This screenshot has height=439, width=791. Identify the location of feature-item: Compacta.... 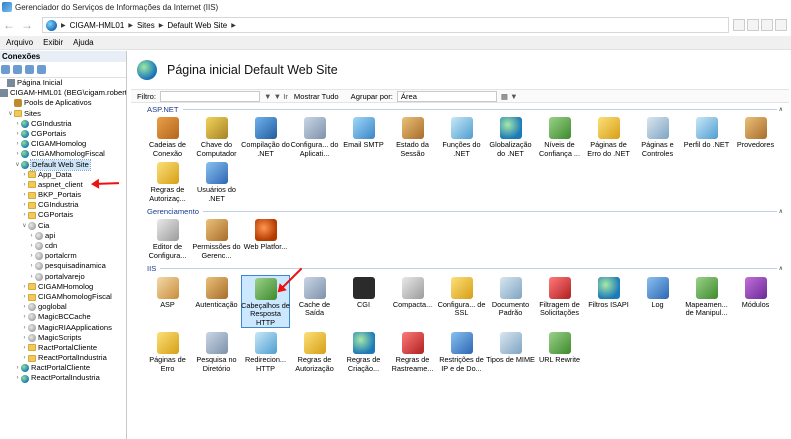
(412, 302).